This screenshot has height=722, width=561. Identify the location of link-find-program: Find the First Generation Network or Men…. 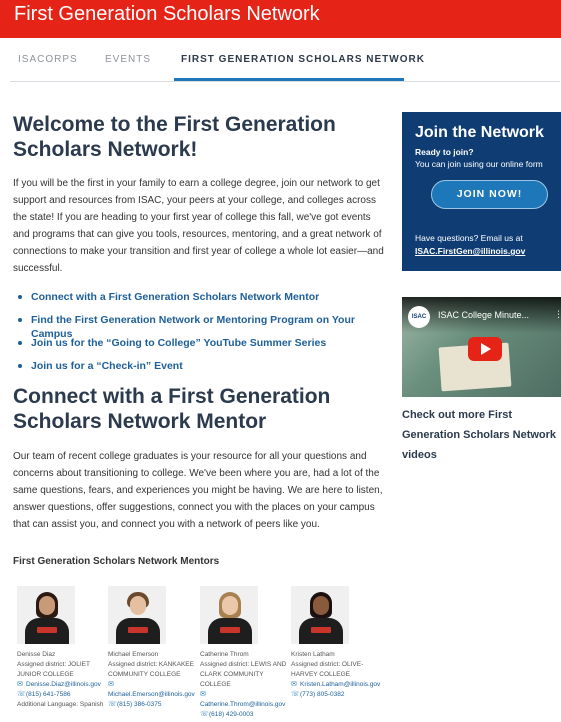
(200, 326).